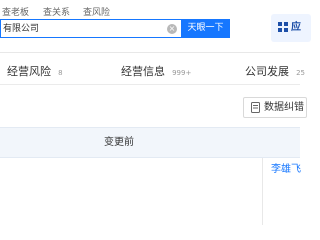 This screenshot has height=240, width=320. Describe the element at coordinates (150, 142) in the screenshot. I see `table-header: 变更前` at that location.